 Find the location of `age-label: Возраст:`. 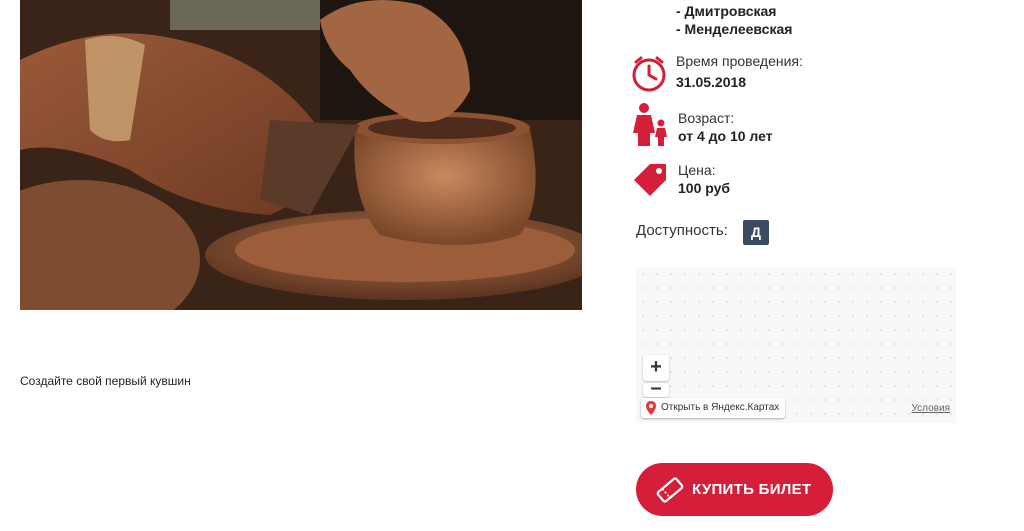

age-label: Возраст: is located at coordinates (706, 118).